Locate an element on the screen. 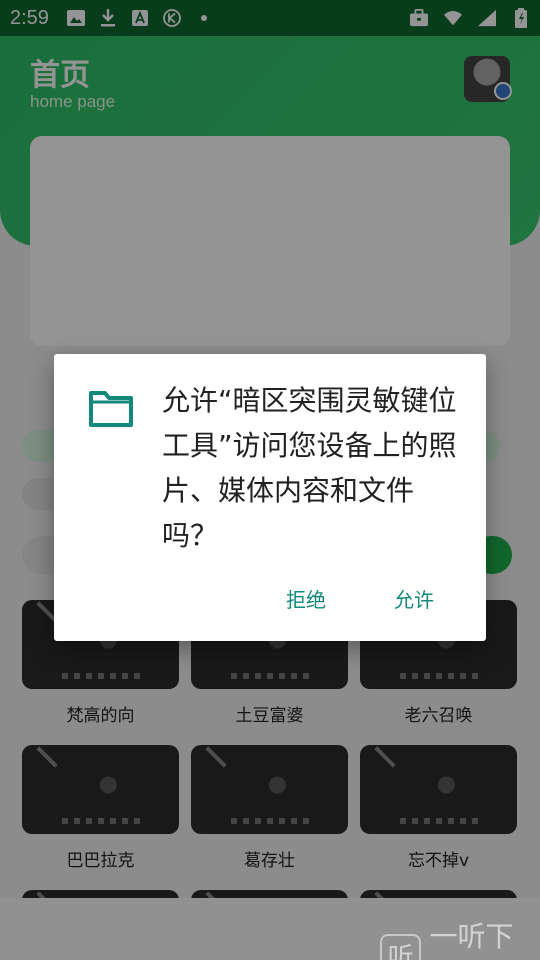  dialog-actions: 拒绝 允许 is located at coordinates (374, 598).